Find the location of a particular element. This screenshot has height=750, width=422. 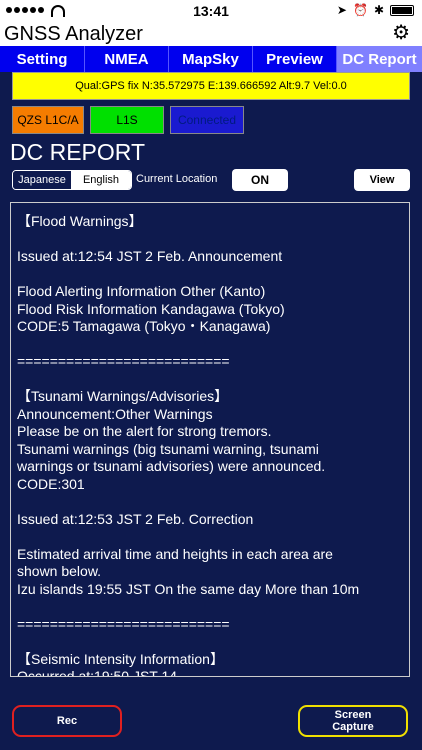

report-line: CODE:301 is located at coordinates (51, 483).